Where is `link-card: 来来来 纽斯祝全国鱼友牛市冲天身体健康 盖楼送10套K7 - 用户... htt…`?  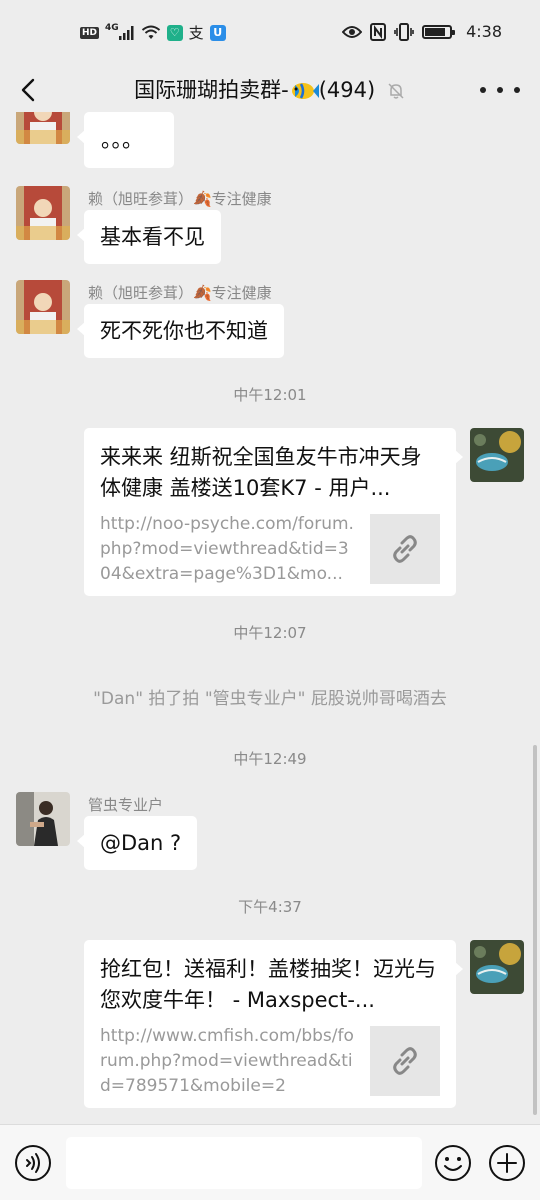 link-card: 来来来 纽斯祝全国鱼友牛市冲天身体健康 盖楼送10套K7 - 用户... htt… is located at coordinates (273, 512).